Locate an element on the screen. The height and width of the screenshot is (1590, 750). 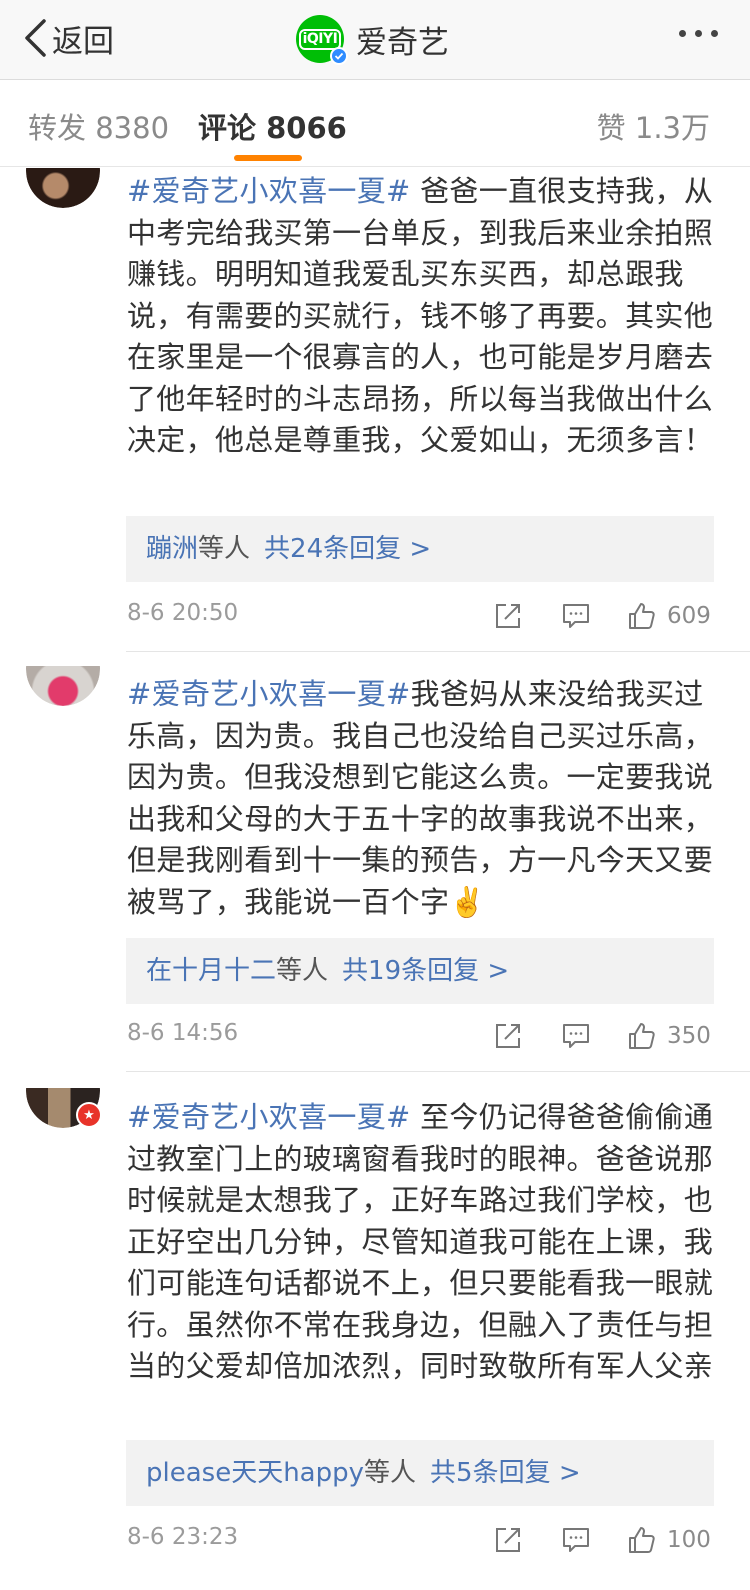
like-count: 609 is located at coordinates (689, 616).